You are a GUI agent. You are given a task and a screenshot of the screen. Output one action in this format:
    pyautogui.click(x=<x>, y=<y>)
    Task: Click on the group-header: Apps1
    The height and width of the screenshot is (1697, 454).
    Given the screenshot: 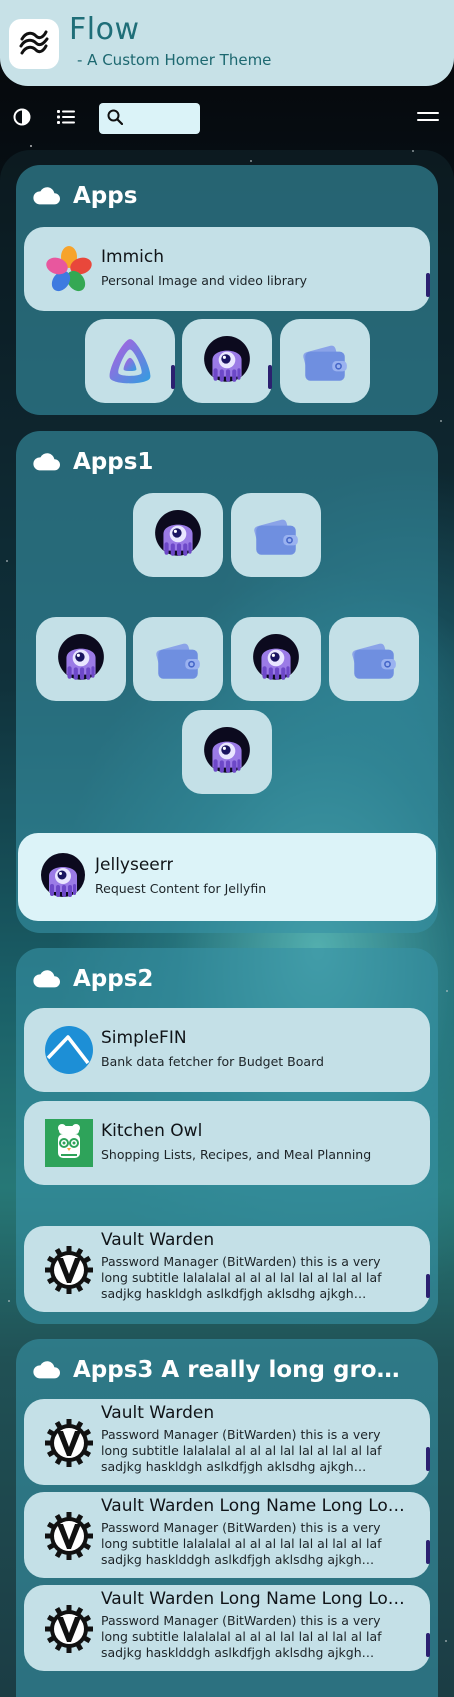 What is the action you would take?
    pyautogui.click(x=92, y=462)
    